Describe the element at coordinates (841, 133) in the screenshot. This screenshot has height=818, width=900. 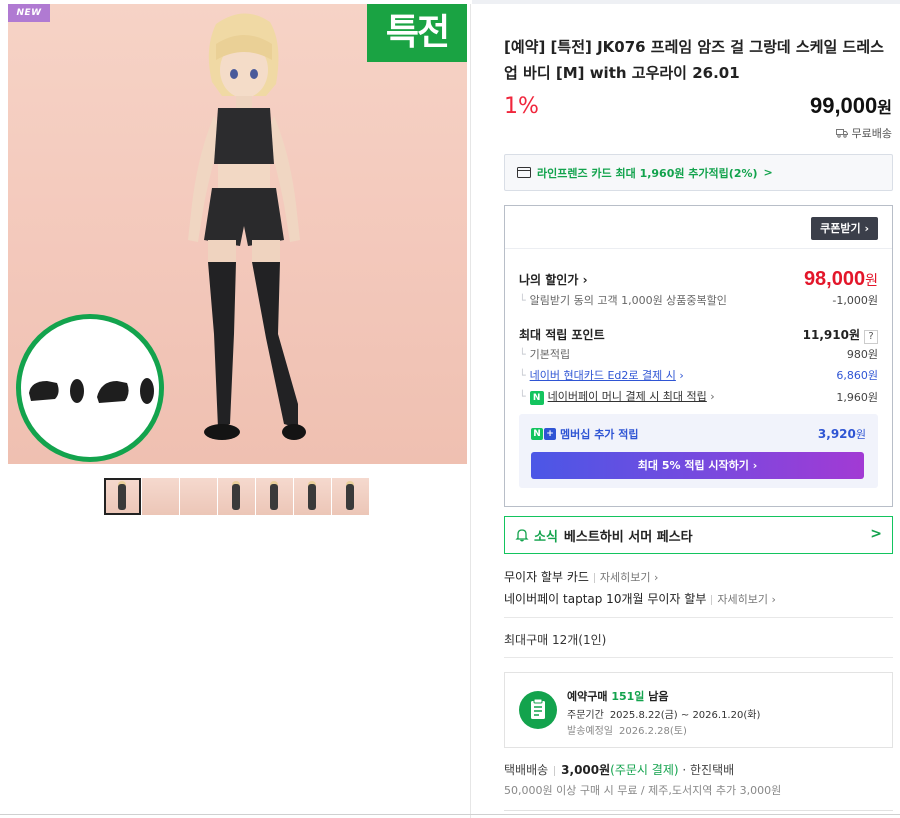
I see `truck-icon` at that location.